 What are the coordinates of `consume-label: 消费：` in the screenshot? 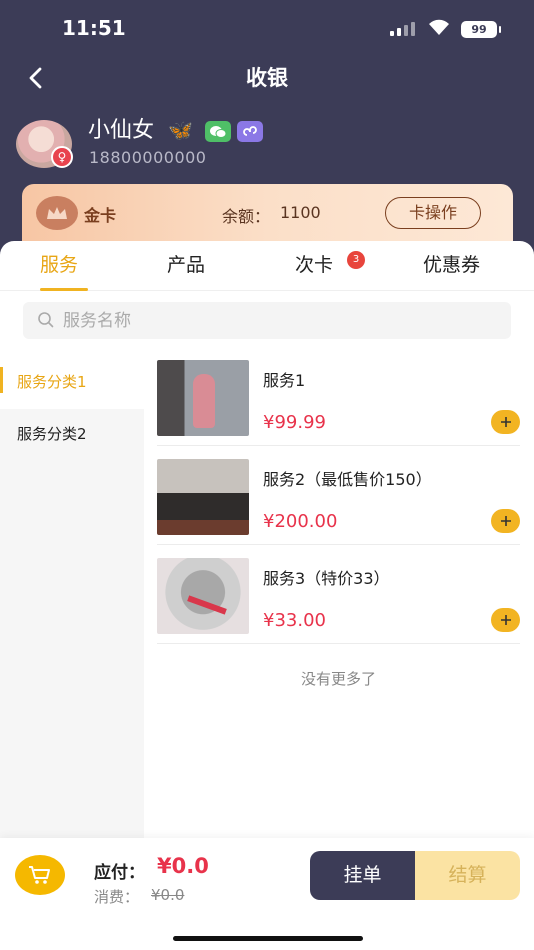 It's located at (117, 897).